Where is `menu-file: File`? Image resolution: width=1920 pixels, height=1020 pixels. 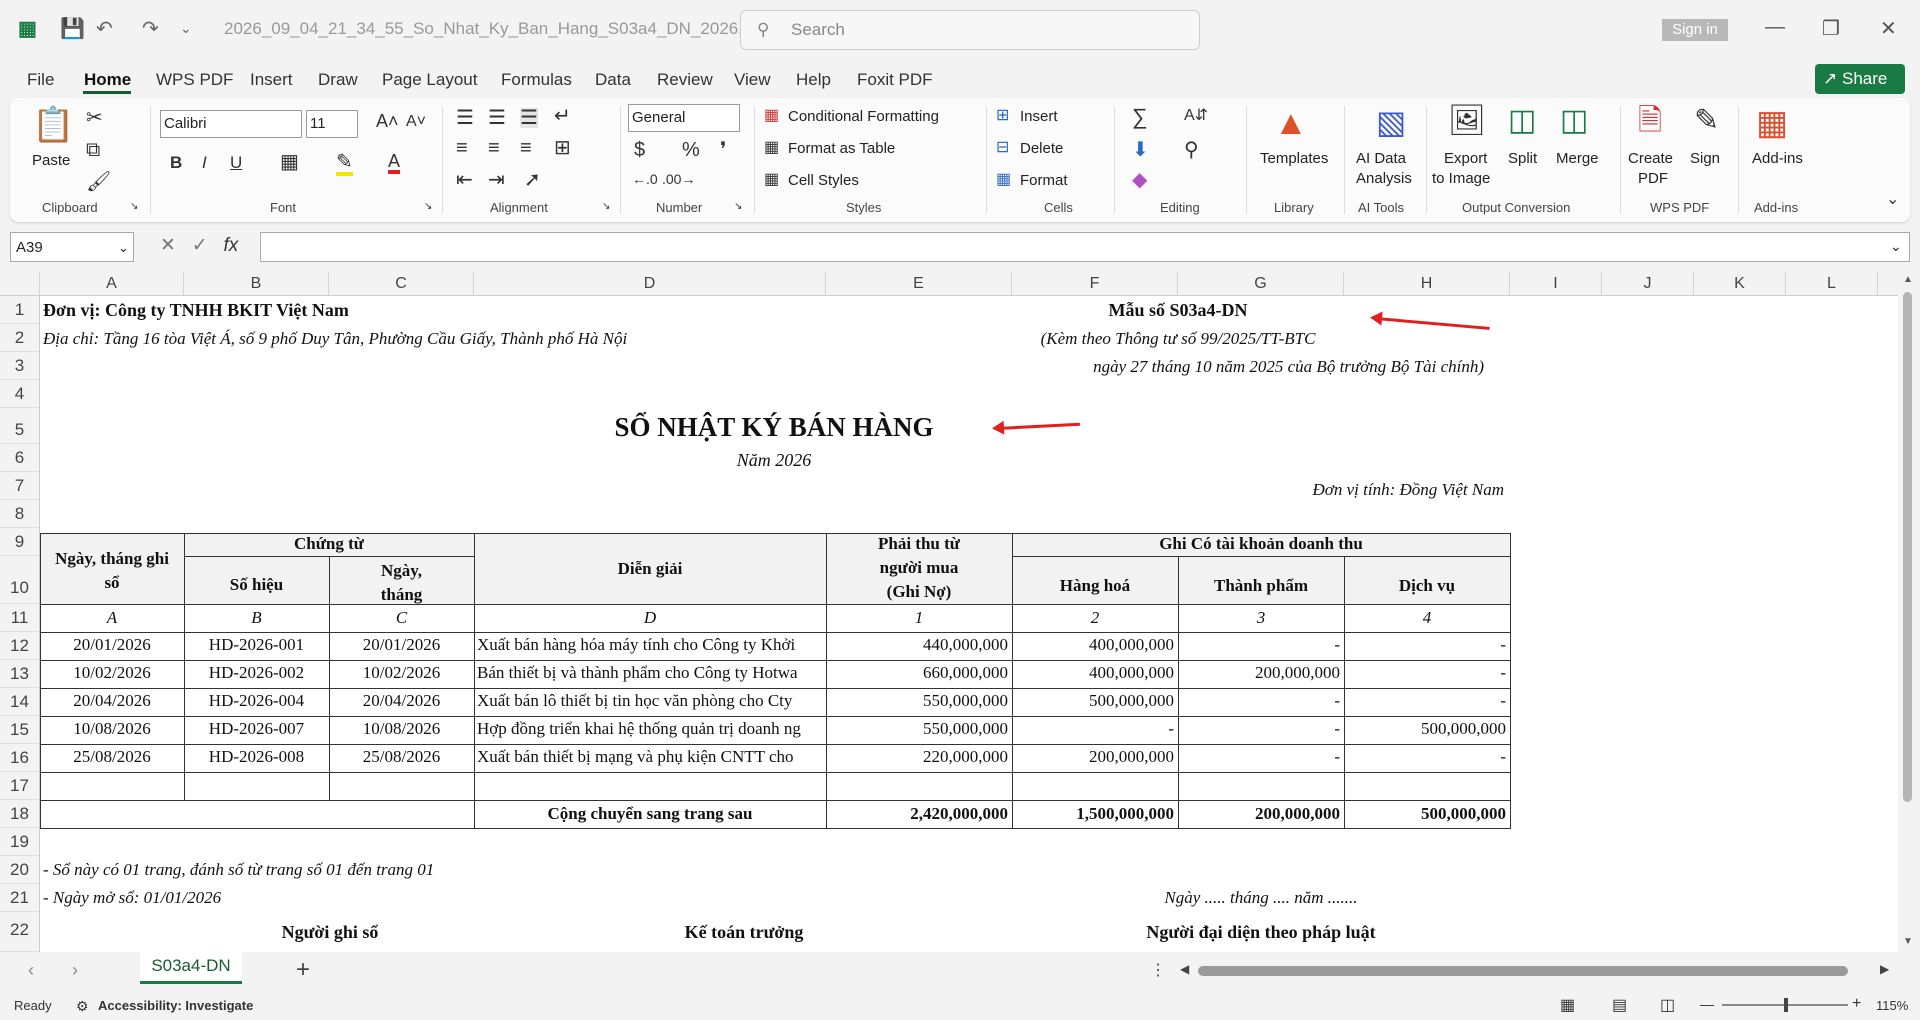
menu-file: File is located at coordinates (40, 80).